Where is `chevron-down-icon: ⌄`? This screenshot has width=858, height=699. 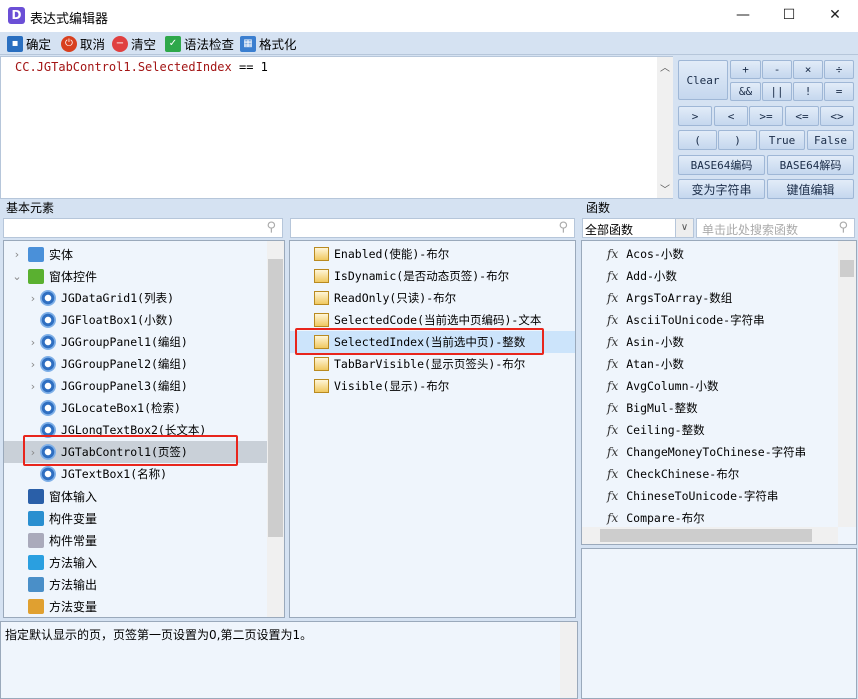
chevron-down-icon: ⌄ is located at coordinates (17, 276).